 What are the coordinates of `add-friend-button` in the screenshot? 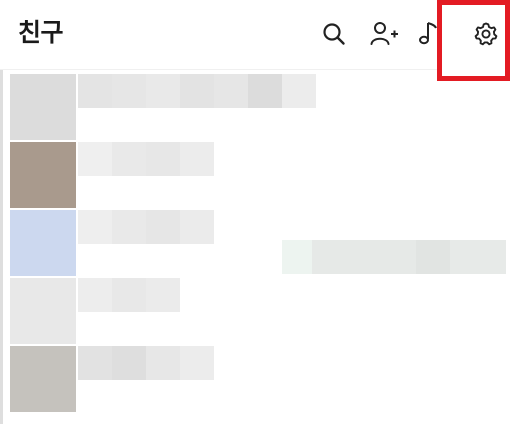 It's located at (384, 34).